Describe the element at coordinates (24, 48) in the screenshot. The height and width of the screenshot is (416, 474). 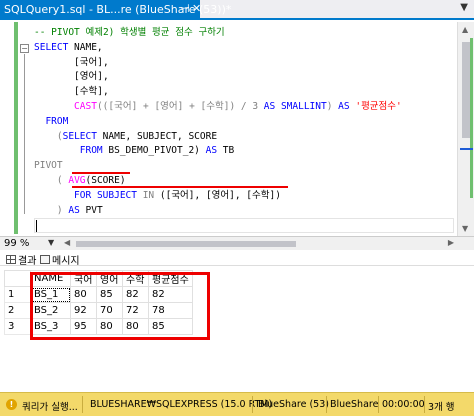
I see `collapse-icon: −` at that location.